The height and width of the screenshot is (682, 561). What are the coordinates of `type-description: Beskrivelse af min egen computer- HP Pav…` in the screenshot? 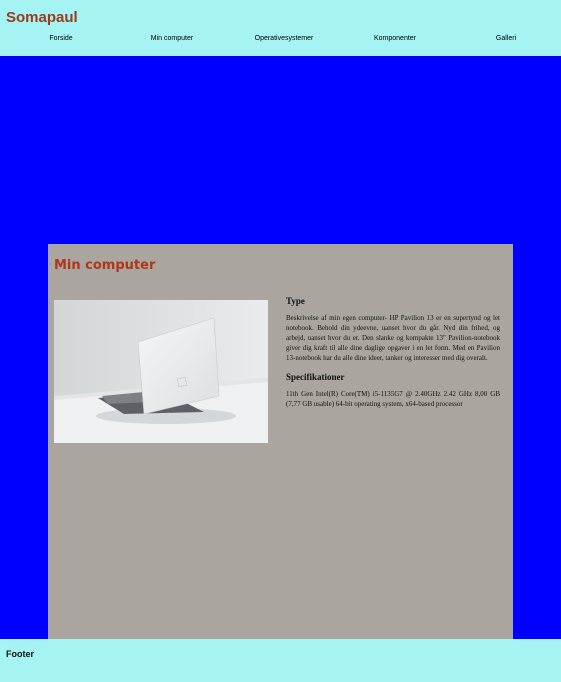 It's located at (393, 338).